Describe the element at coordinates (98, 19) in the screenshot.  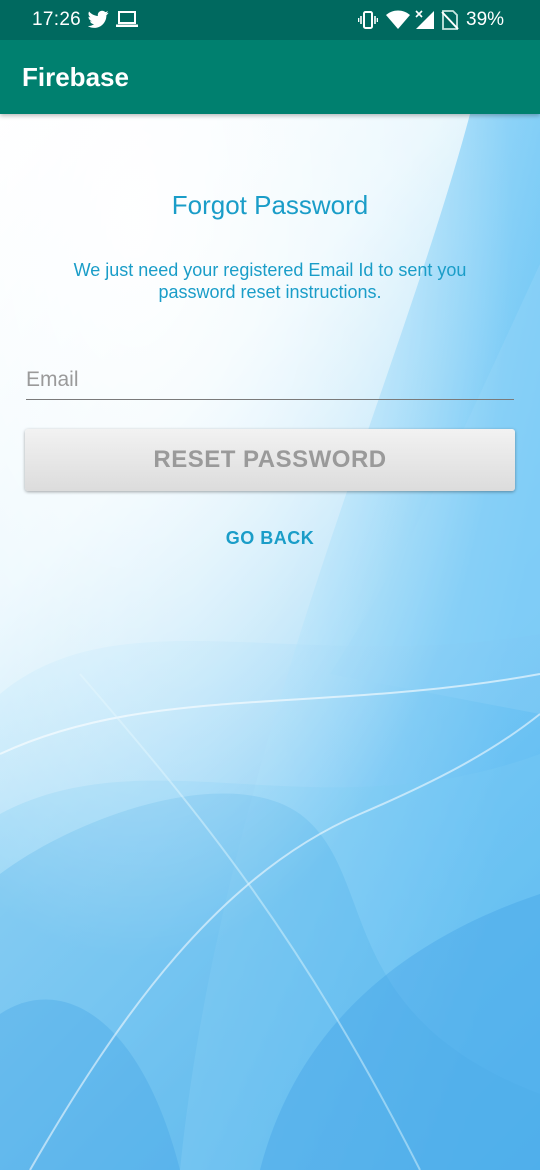
I see `twitter-icon` at that location.